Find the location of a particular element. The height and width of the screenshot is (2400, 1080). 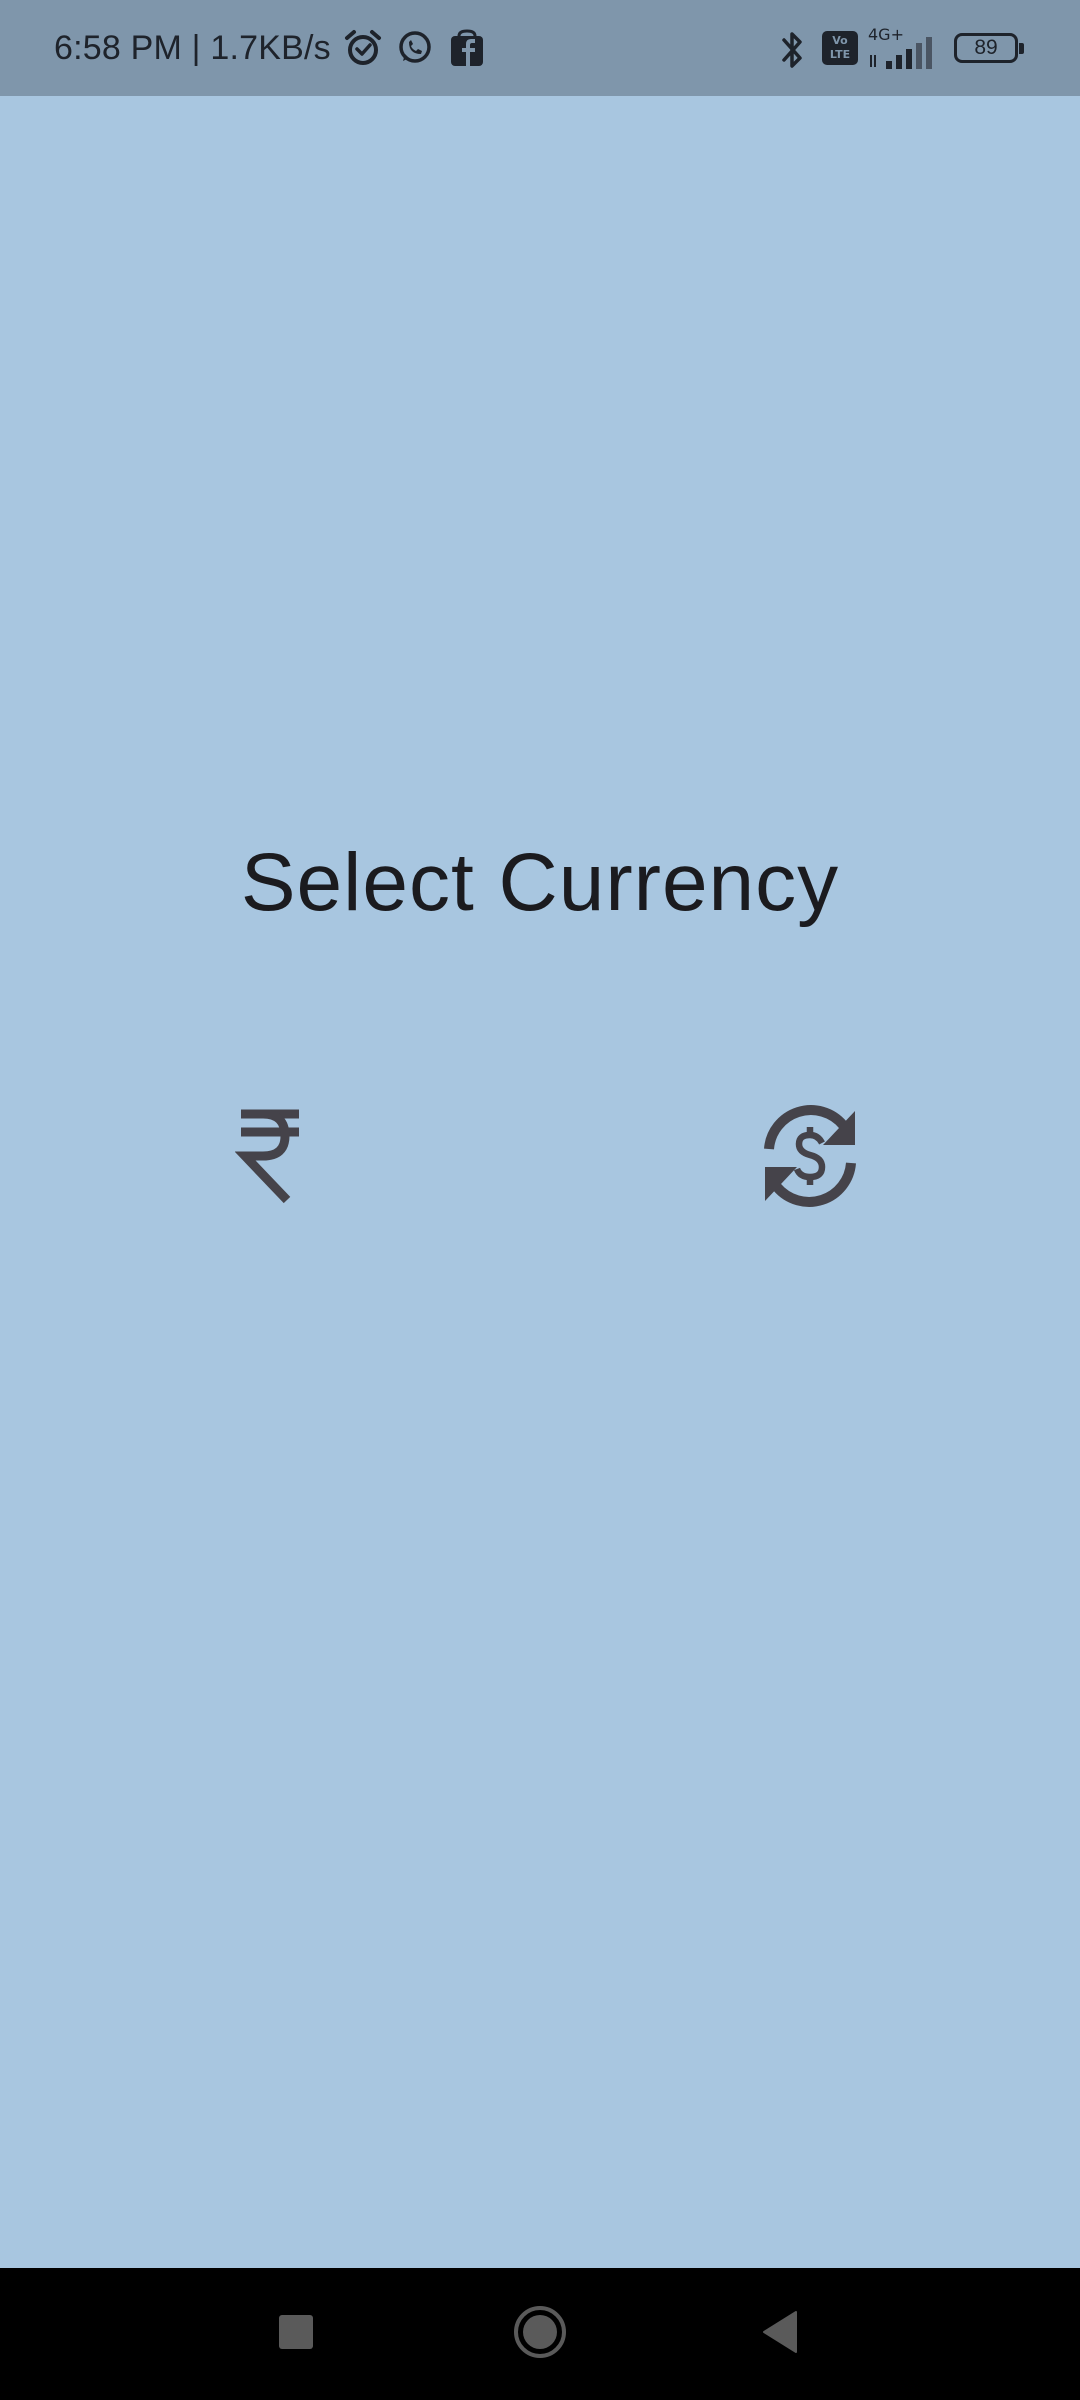

facebook-icon is located at coordinates (467, 48).